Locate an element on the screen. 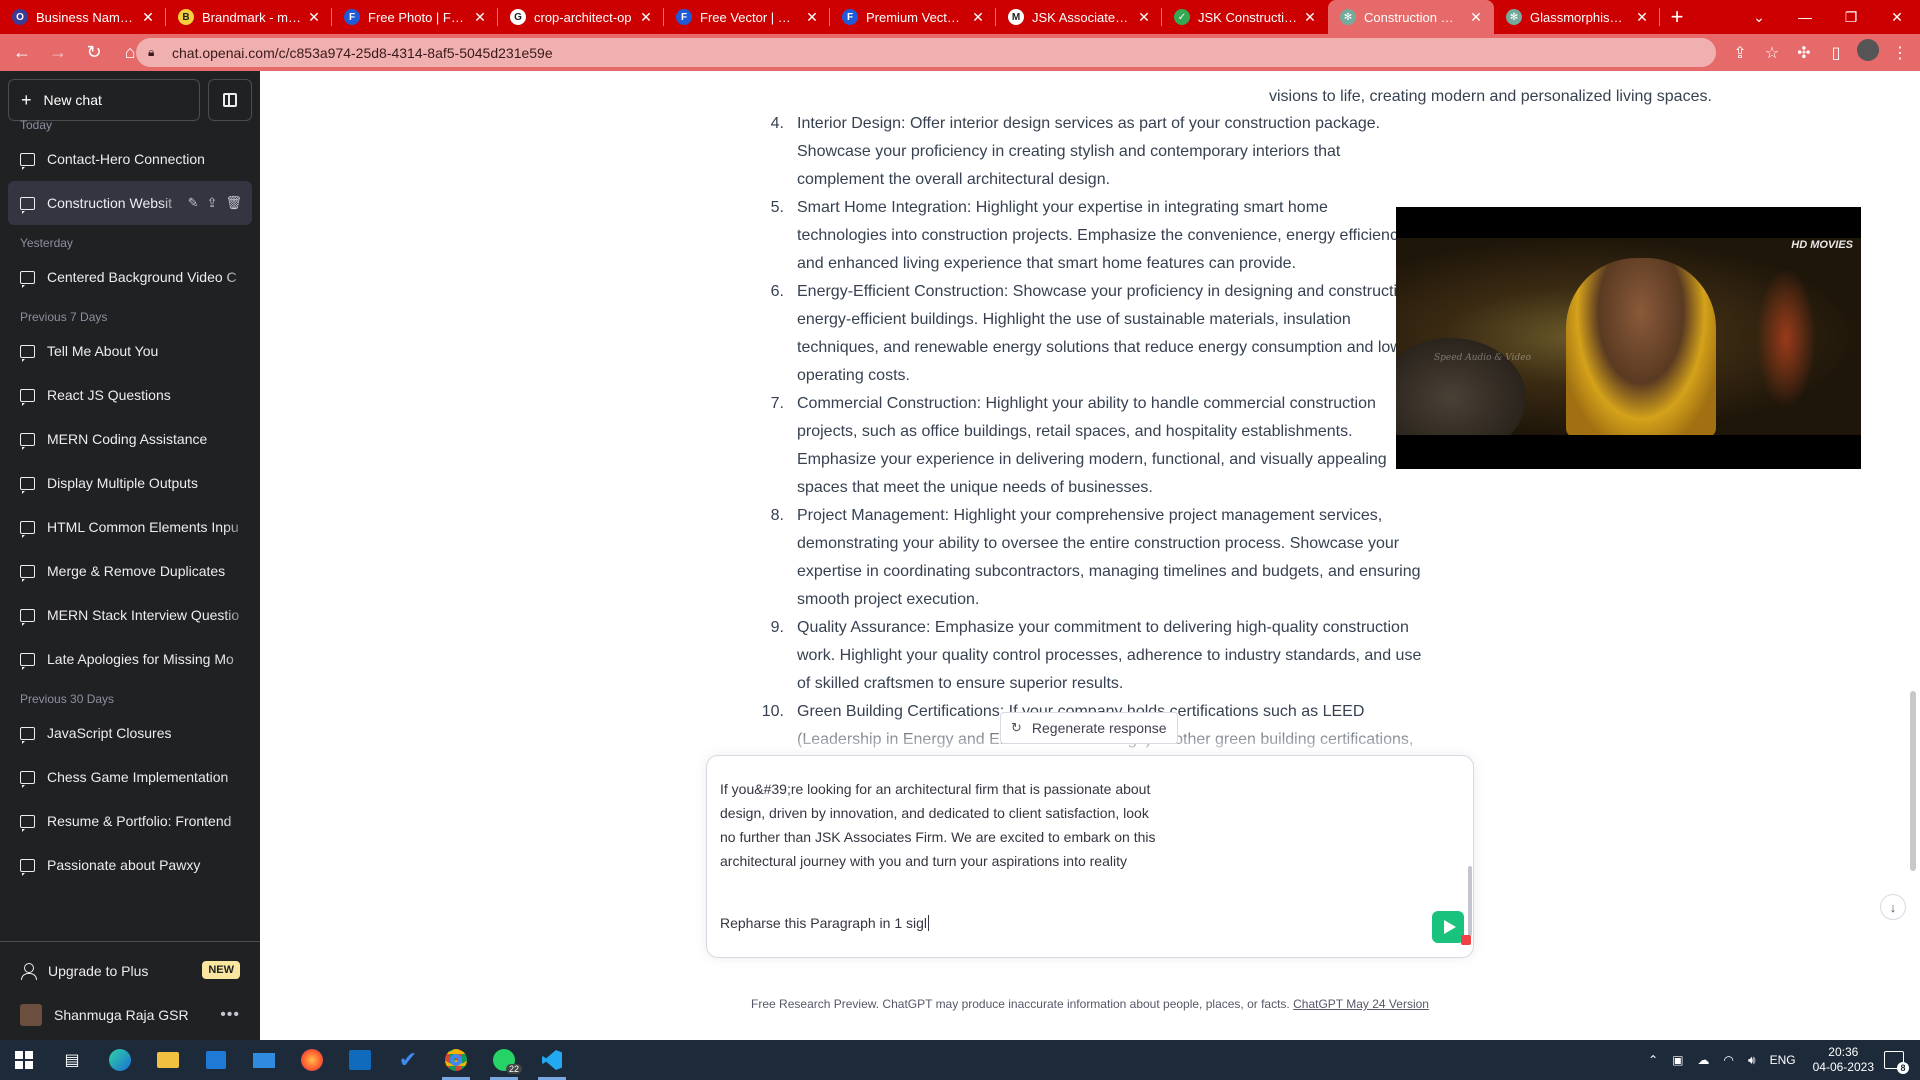 The height and width of the screenshot is (1080, 1920). clock: 20:36 04-06-2023 is located at coordinates (1843, 1060).